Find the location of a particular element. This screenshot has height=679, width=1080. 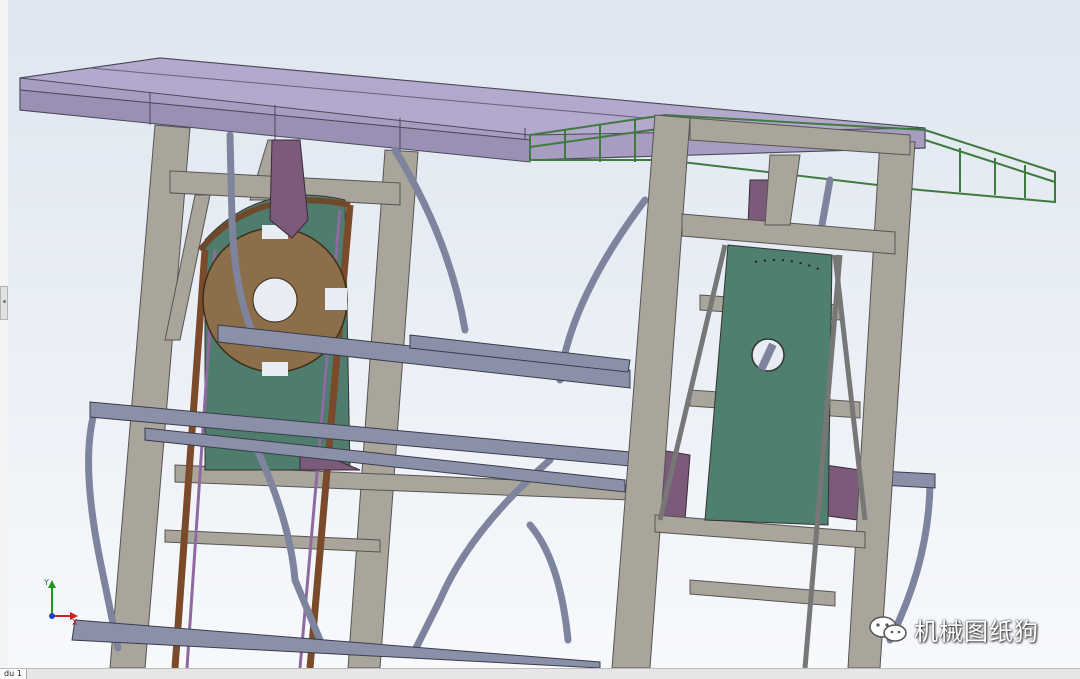

axis-triad: Y X is located at coordinates (60, 602).